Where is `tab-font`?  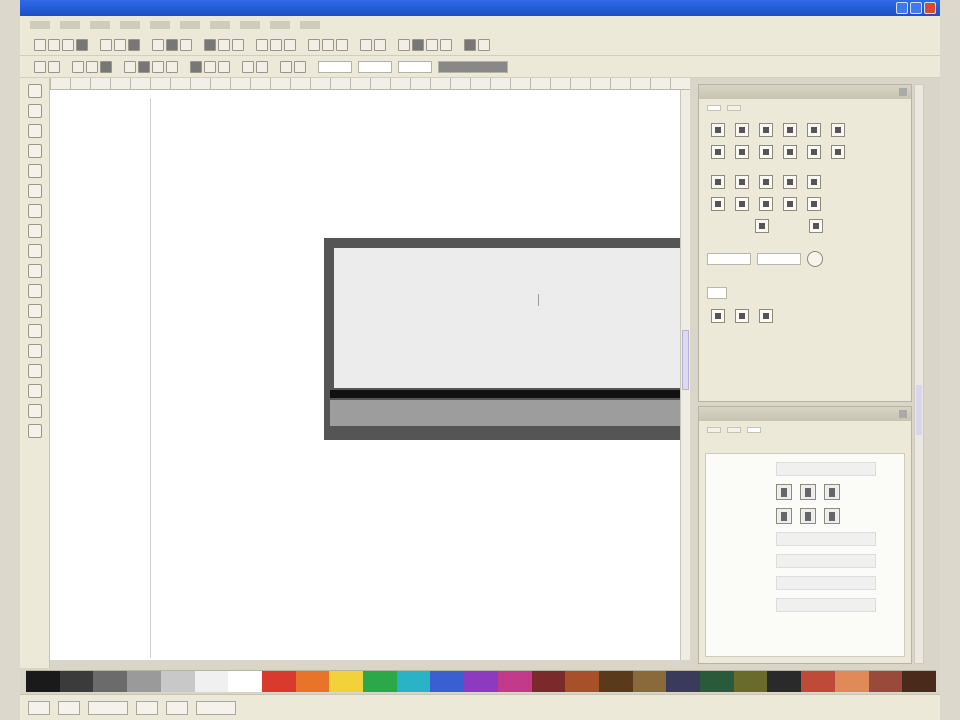
tab-font is located at coordinates (714, 430).